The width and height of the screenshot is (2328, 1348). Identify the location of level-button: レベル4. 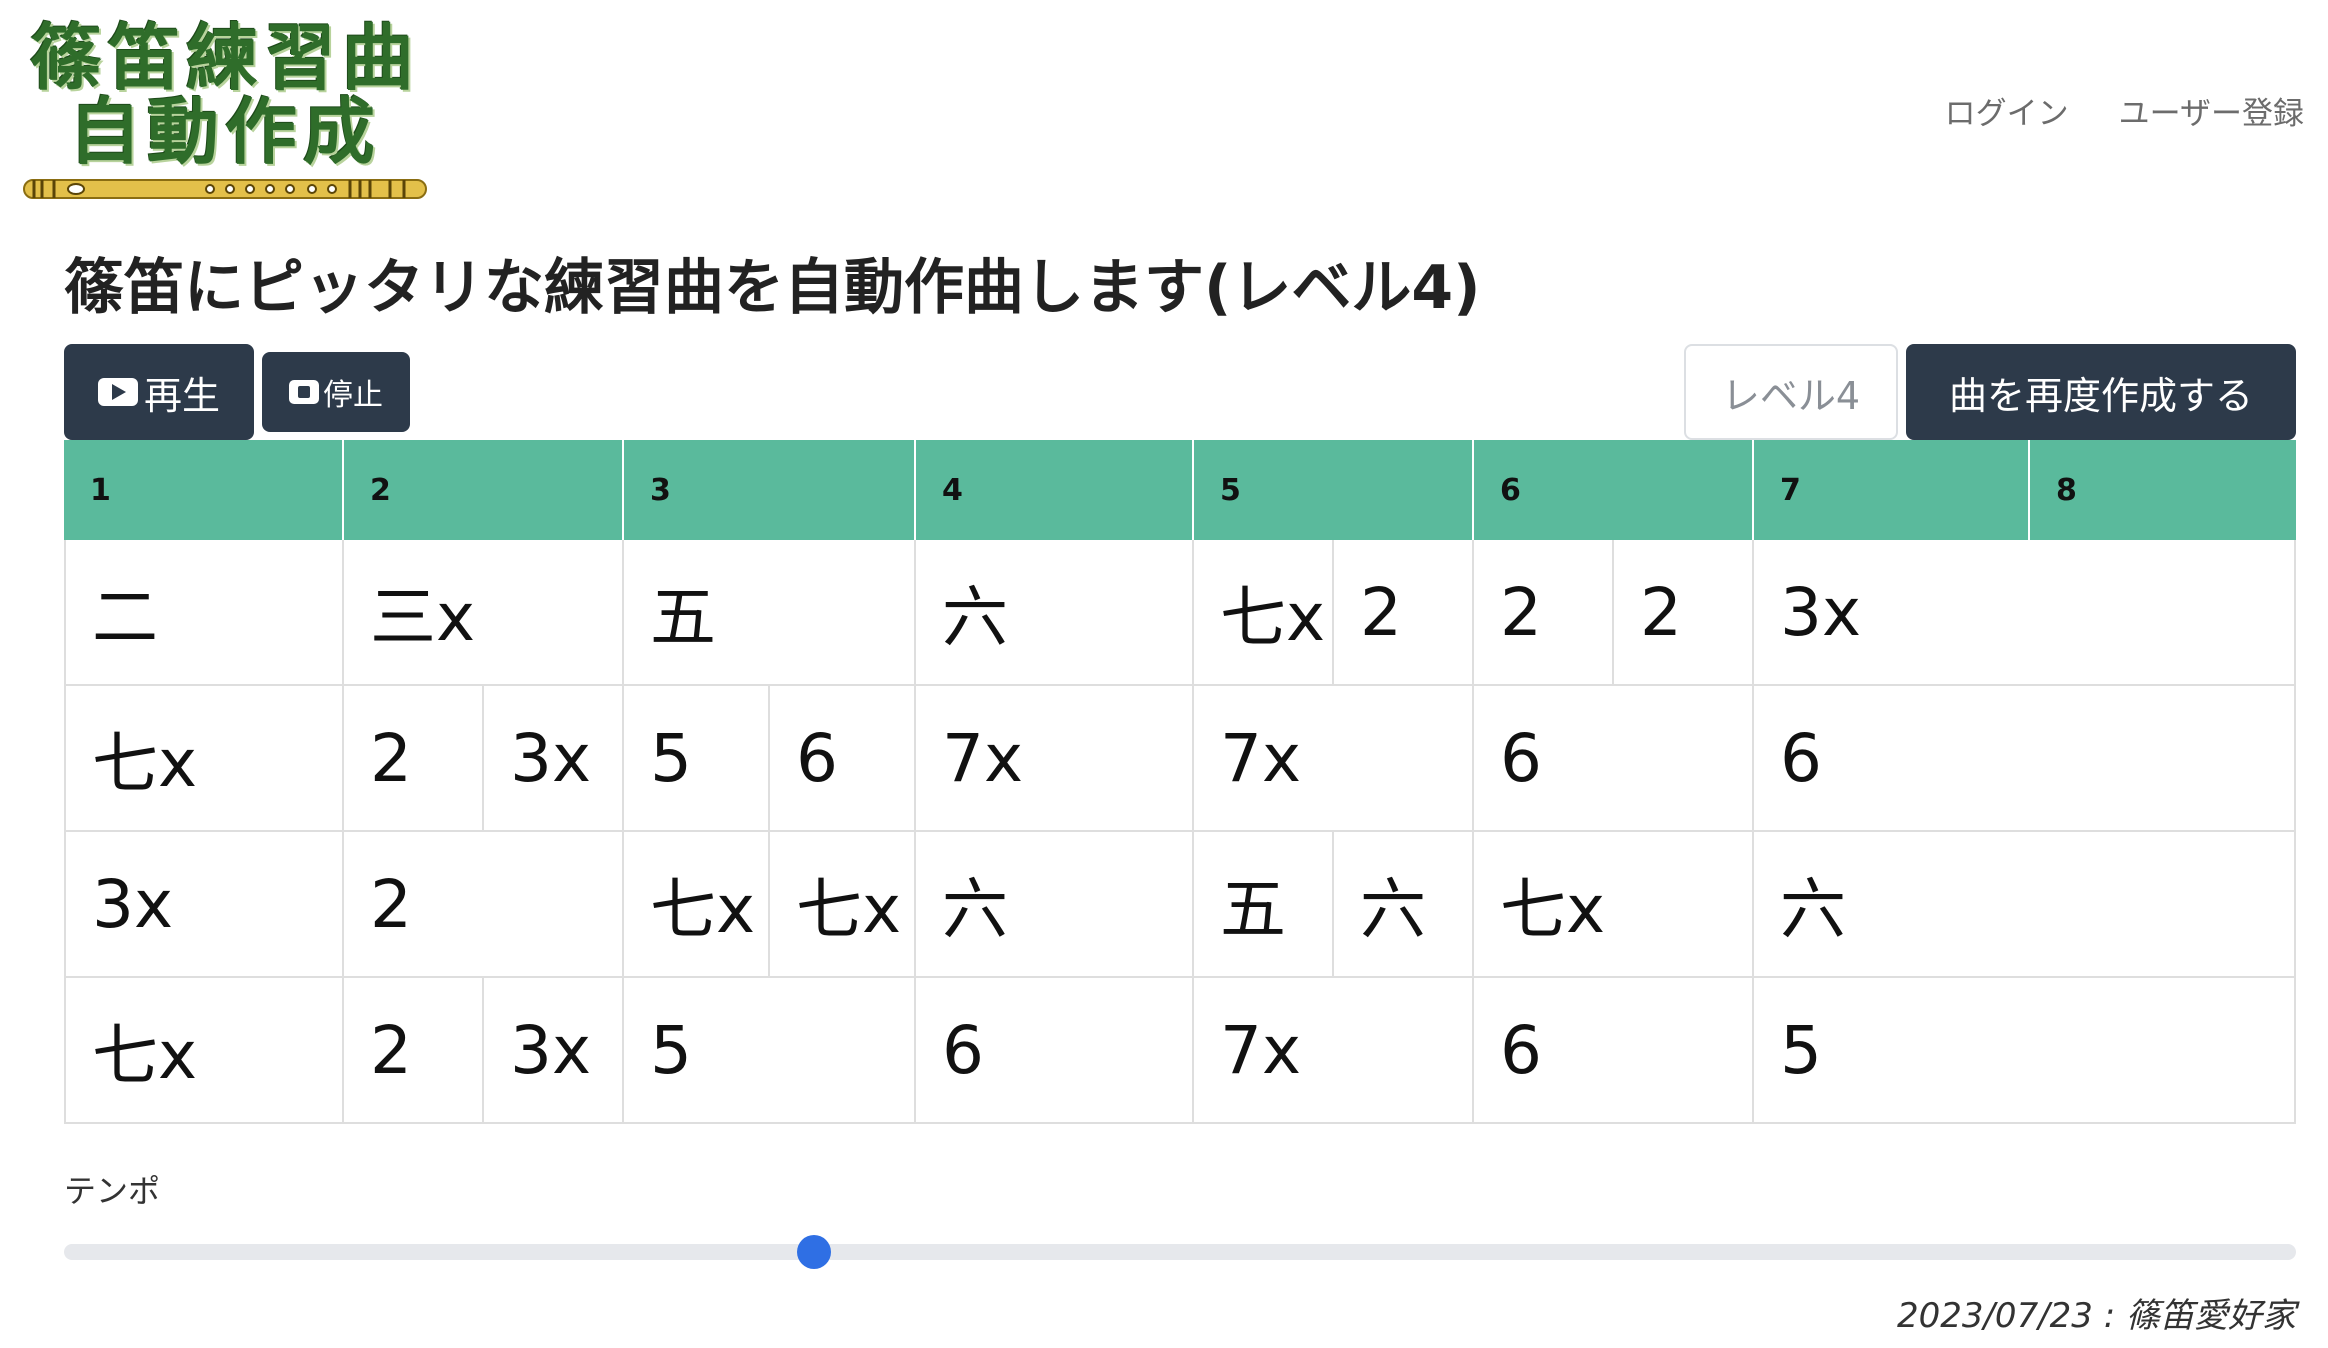
(1791, 392).